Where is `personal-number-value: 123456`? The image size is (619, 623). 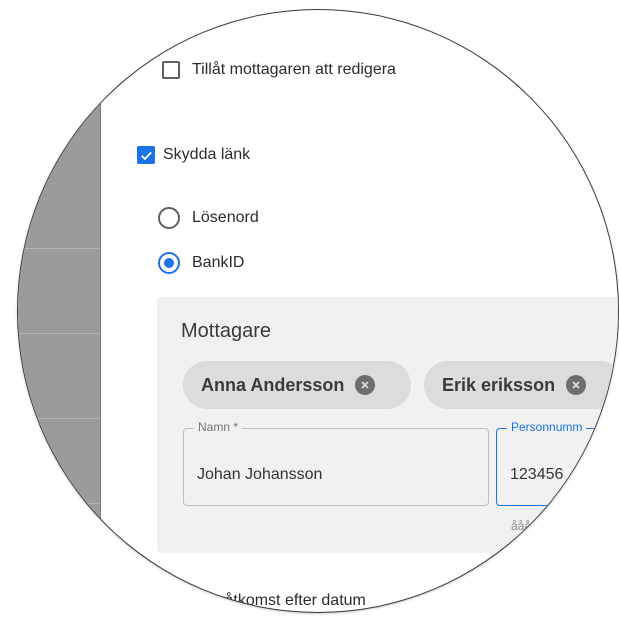 personal-number-value: 123456 is located at coordinates (537, 474).